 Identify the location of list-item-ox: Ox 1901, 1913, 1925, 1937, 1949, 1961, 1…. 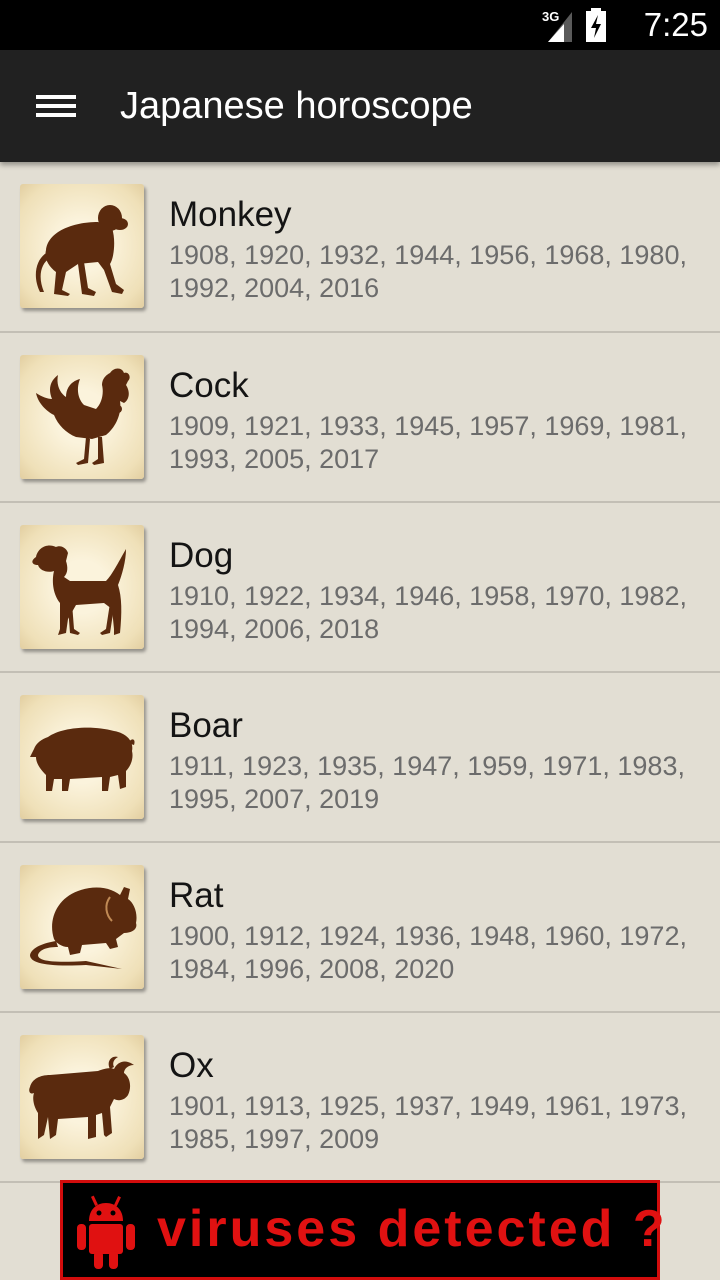
(360, 1098).